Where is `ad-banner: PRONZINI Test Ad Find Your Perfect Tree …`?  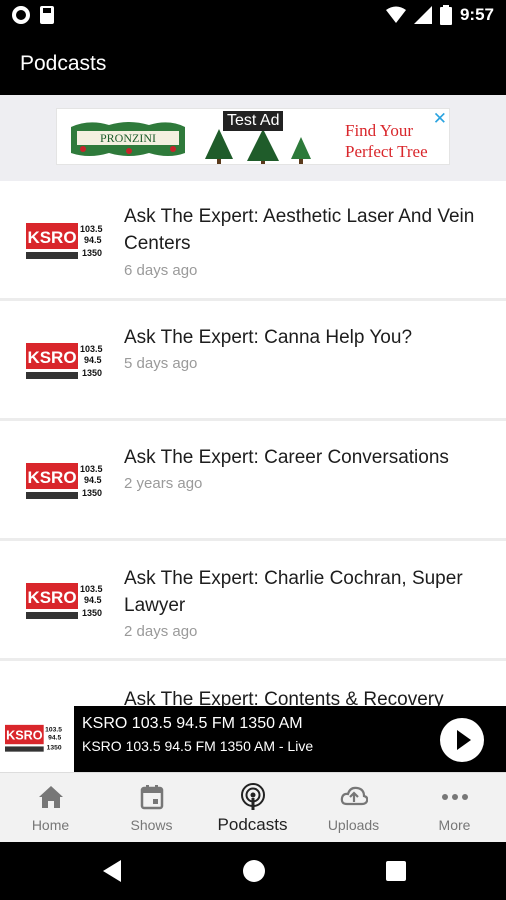
ad-banner: PRONZINI Test Ad Find Your Perfect Tree … is located at coordinates (253, 136).